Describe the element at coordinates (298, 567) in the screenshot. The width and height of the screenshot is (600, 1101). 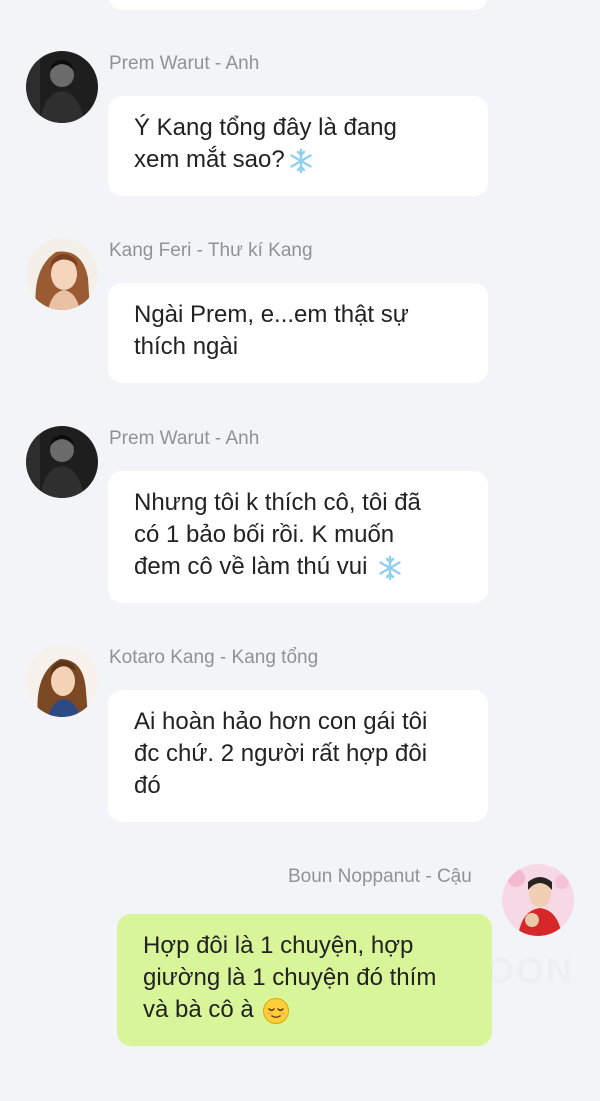
I see `message-line: đem cô về làm thú vui` at that location.